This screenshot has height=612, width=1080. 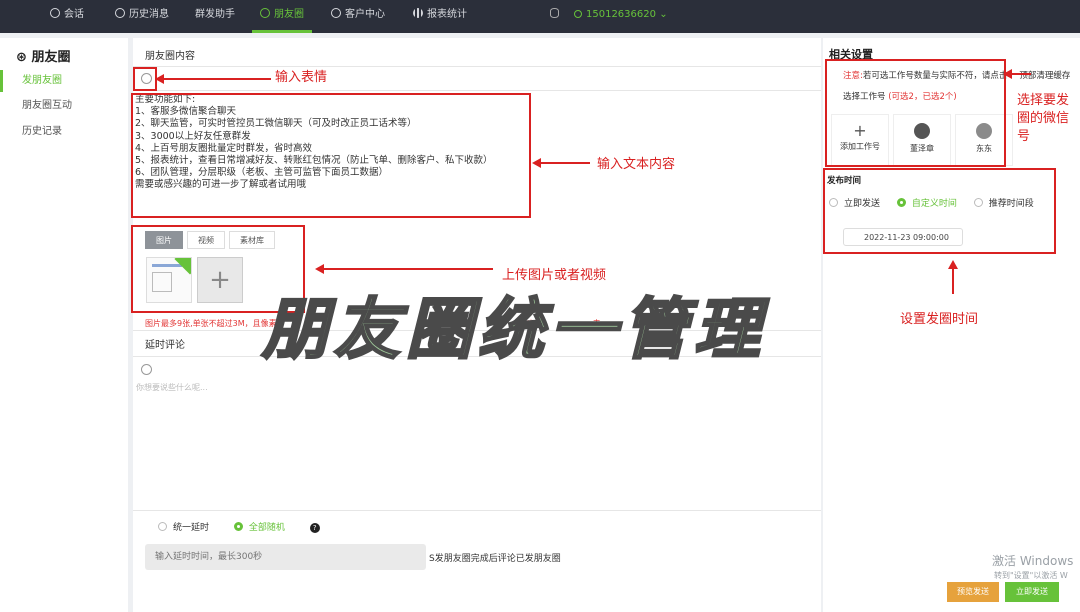 What do you see at coordinates (358, 16) in the screenshot?
I see `nav-item-customers: 客户中心` at bounding box center [358, 16].